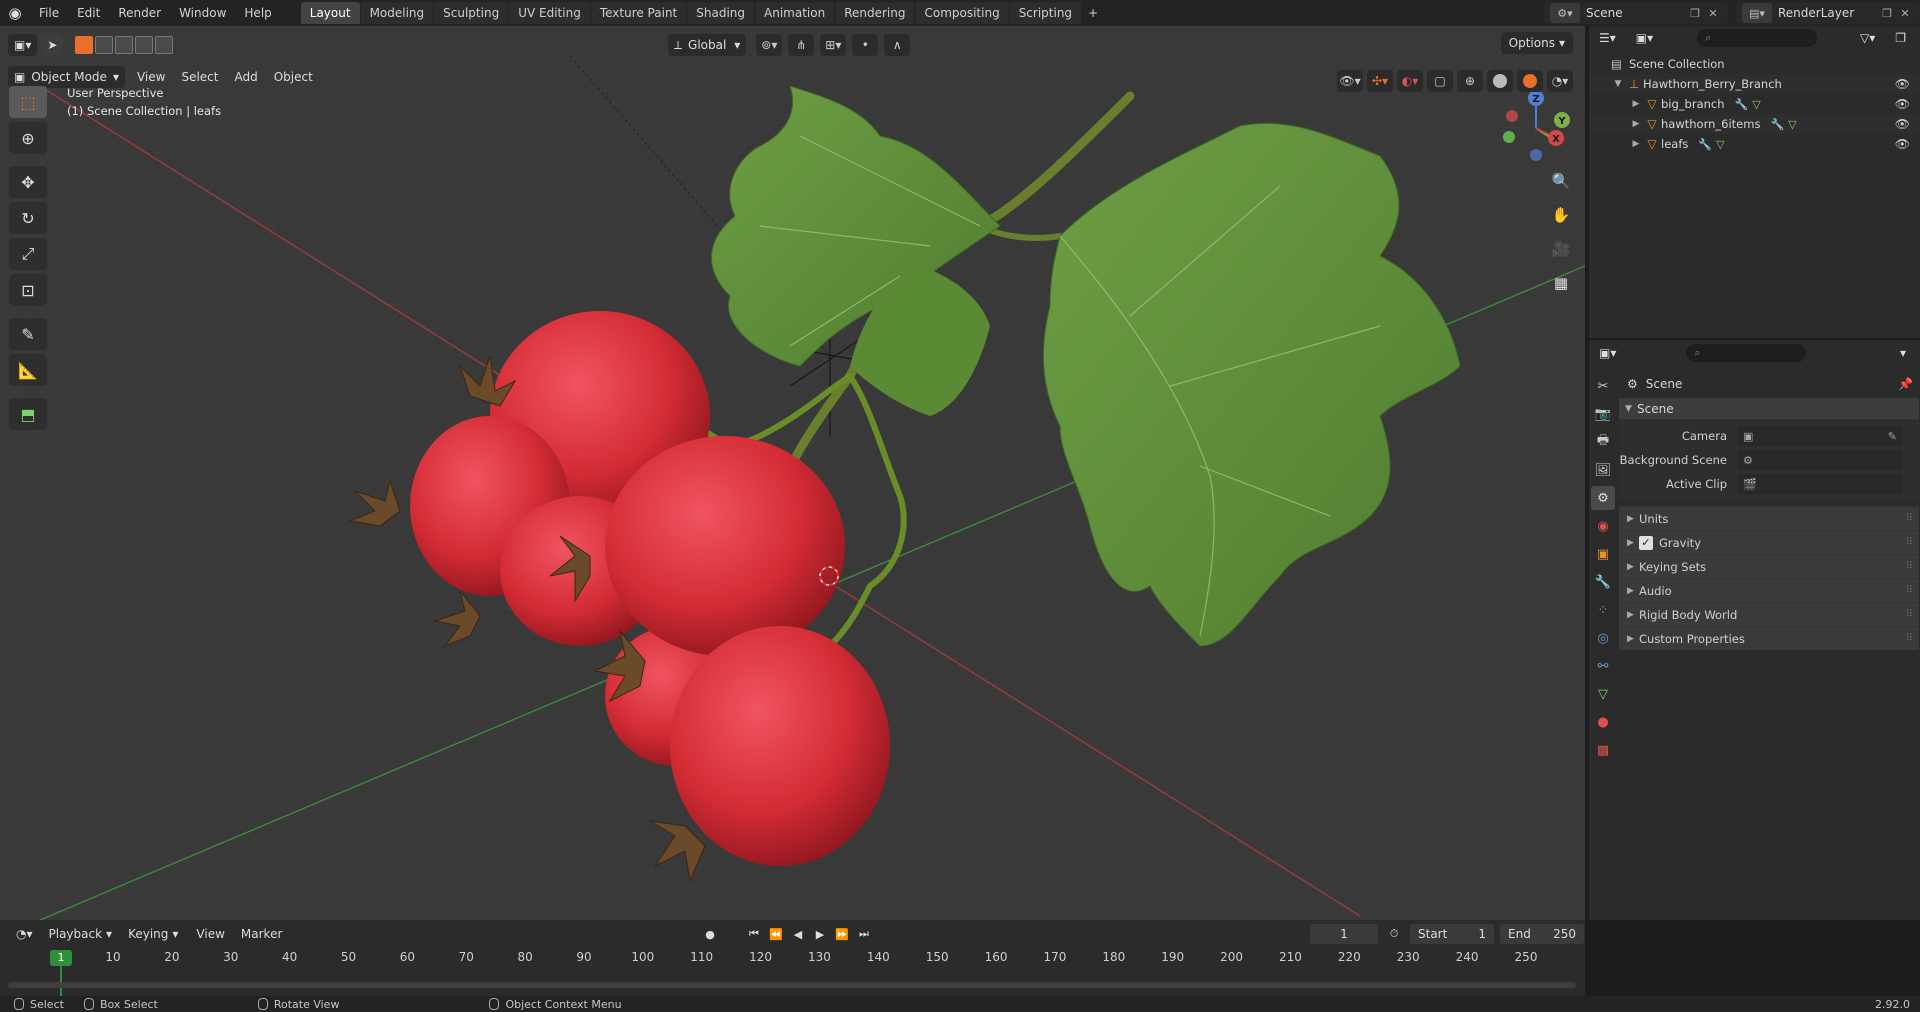 This screenshot has height=1012, width=1920. I want to click on view-layer-name: RenderLayer, so click(1828, 13).